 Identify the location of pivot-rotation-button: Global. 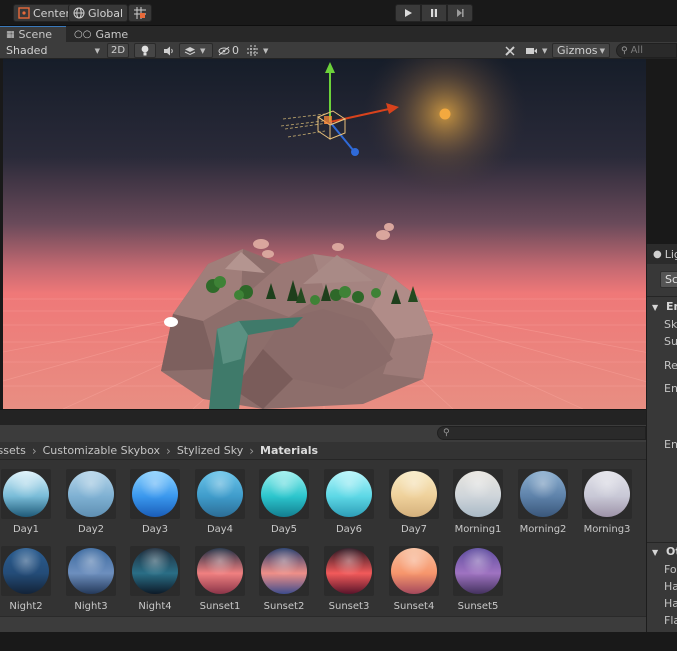
(98, 13).